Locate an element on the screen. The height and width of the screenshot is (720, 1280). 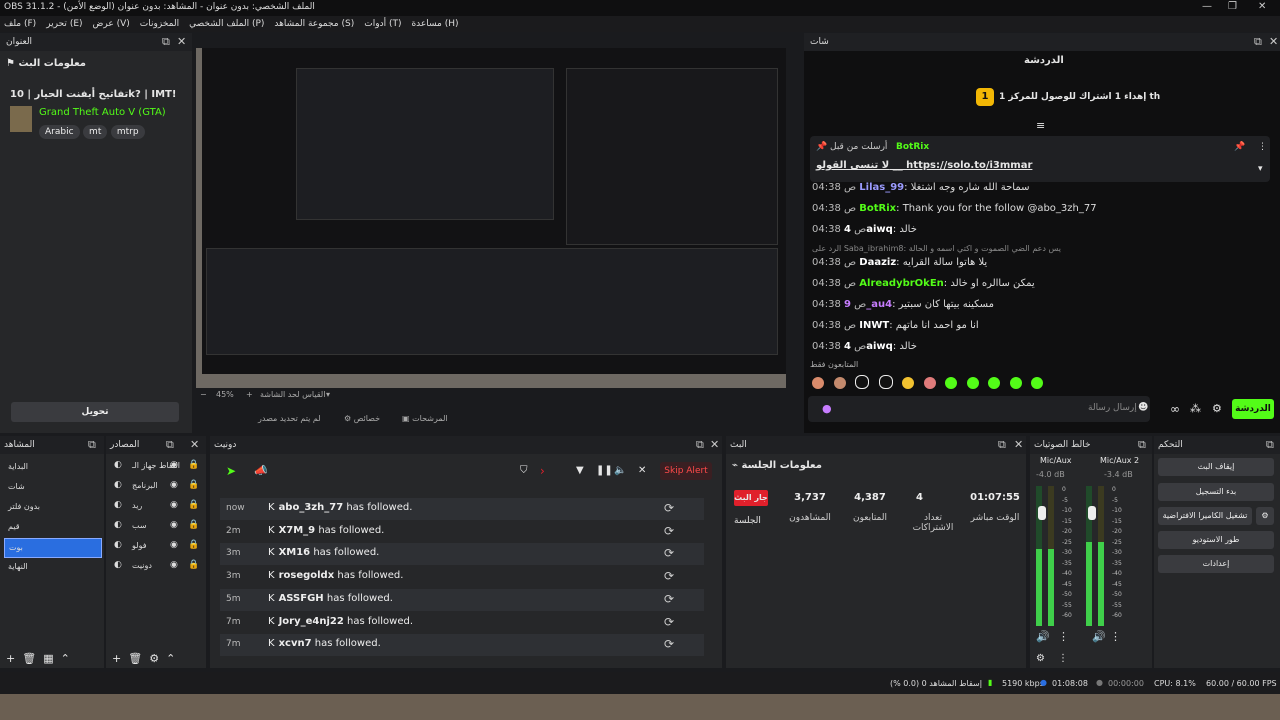
properties-button: ⚙ خصائص is located at coordinates (362, 418).